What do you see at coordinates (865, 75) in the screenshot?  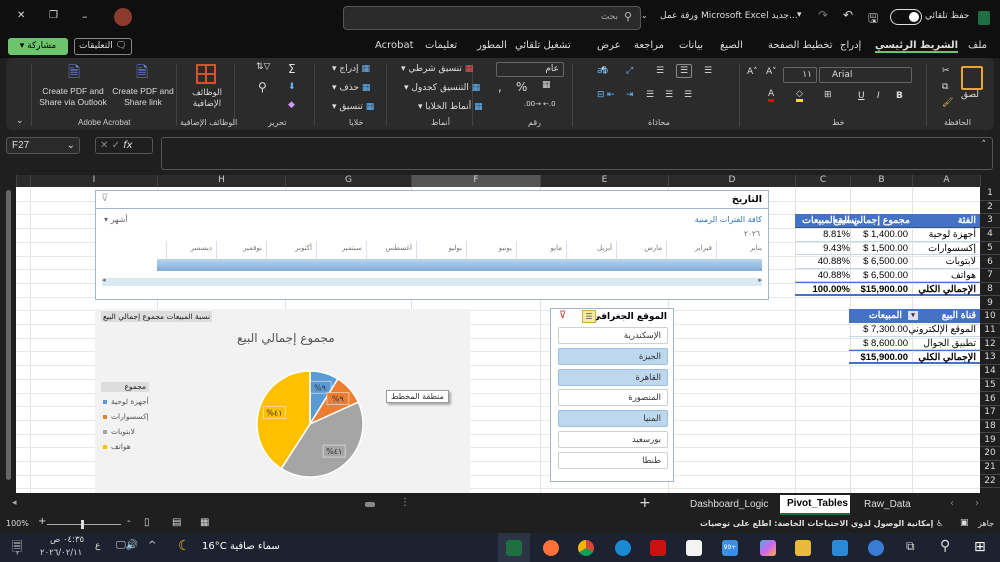 I see `font-name-select: Arial` at bounding box center [865, 75].